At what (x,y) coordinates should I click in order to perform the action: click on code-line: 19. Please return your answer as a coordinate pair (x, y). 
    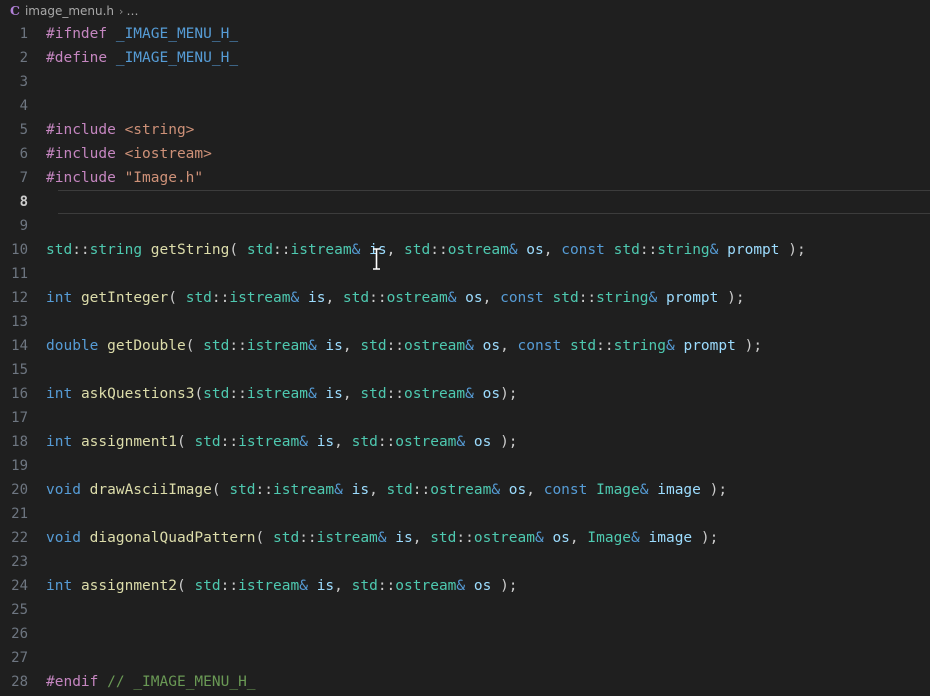
    Looking at the image, I should click on (465, 466).